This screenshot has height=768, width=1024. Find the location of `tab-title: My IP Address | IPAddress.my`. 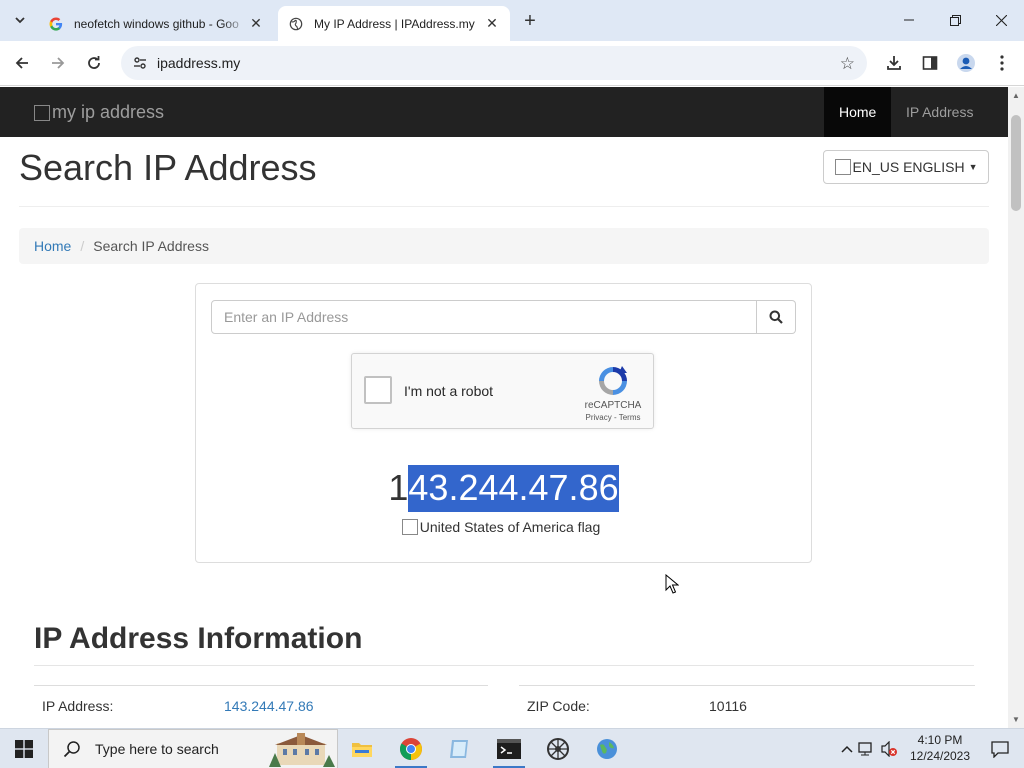

tab-title: My IP Address | IPAddress.my is located at coordinates (394, 23).